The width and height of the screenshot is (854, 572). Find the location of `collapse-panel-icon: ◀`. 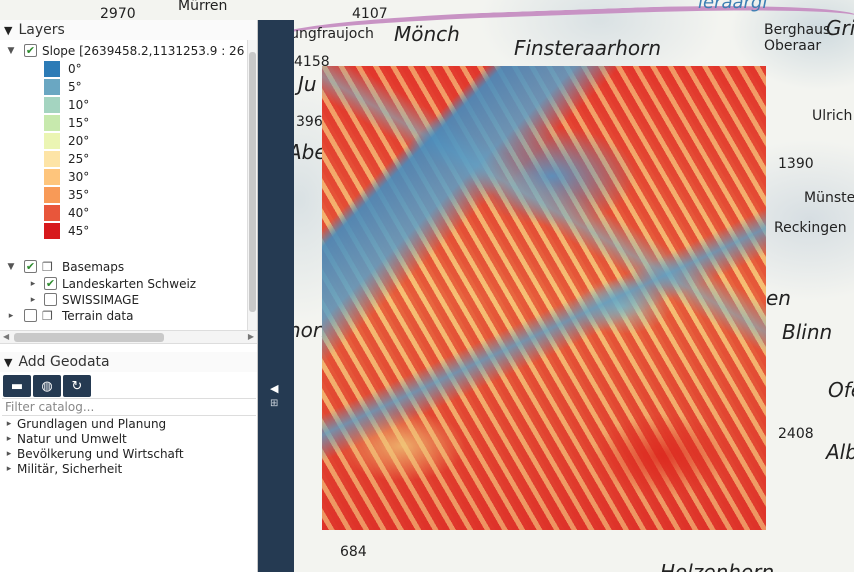

collapse-panel-icon: ◀ is located at coordinates (274, 388).